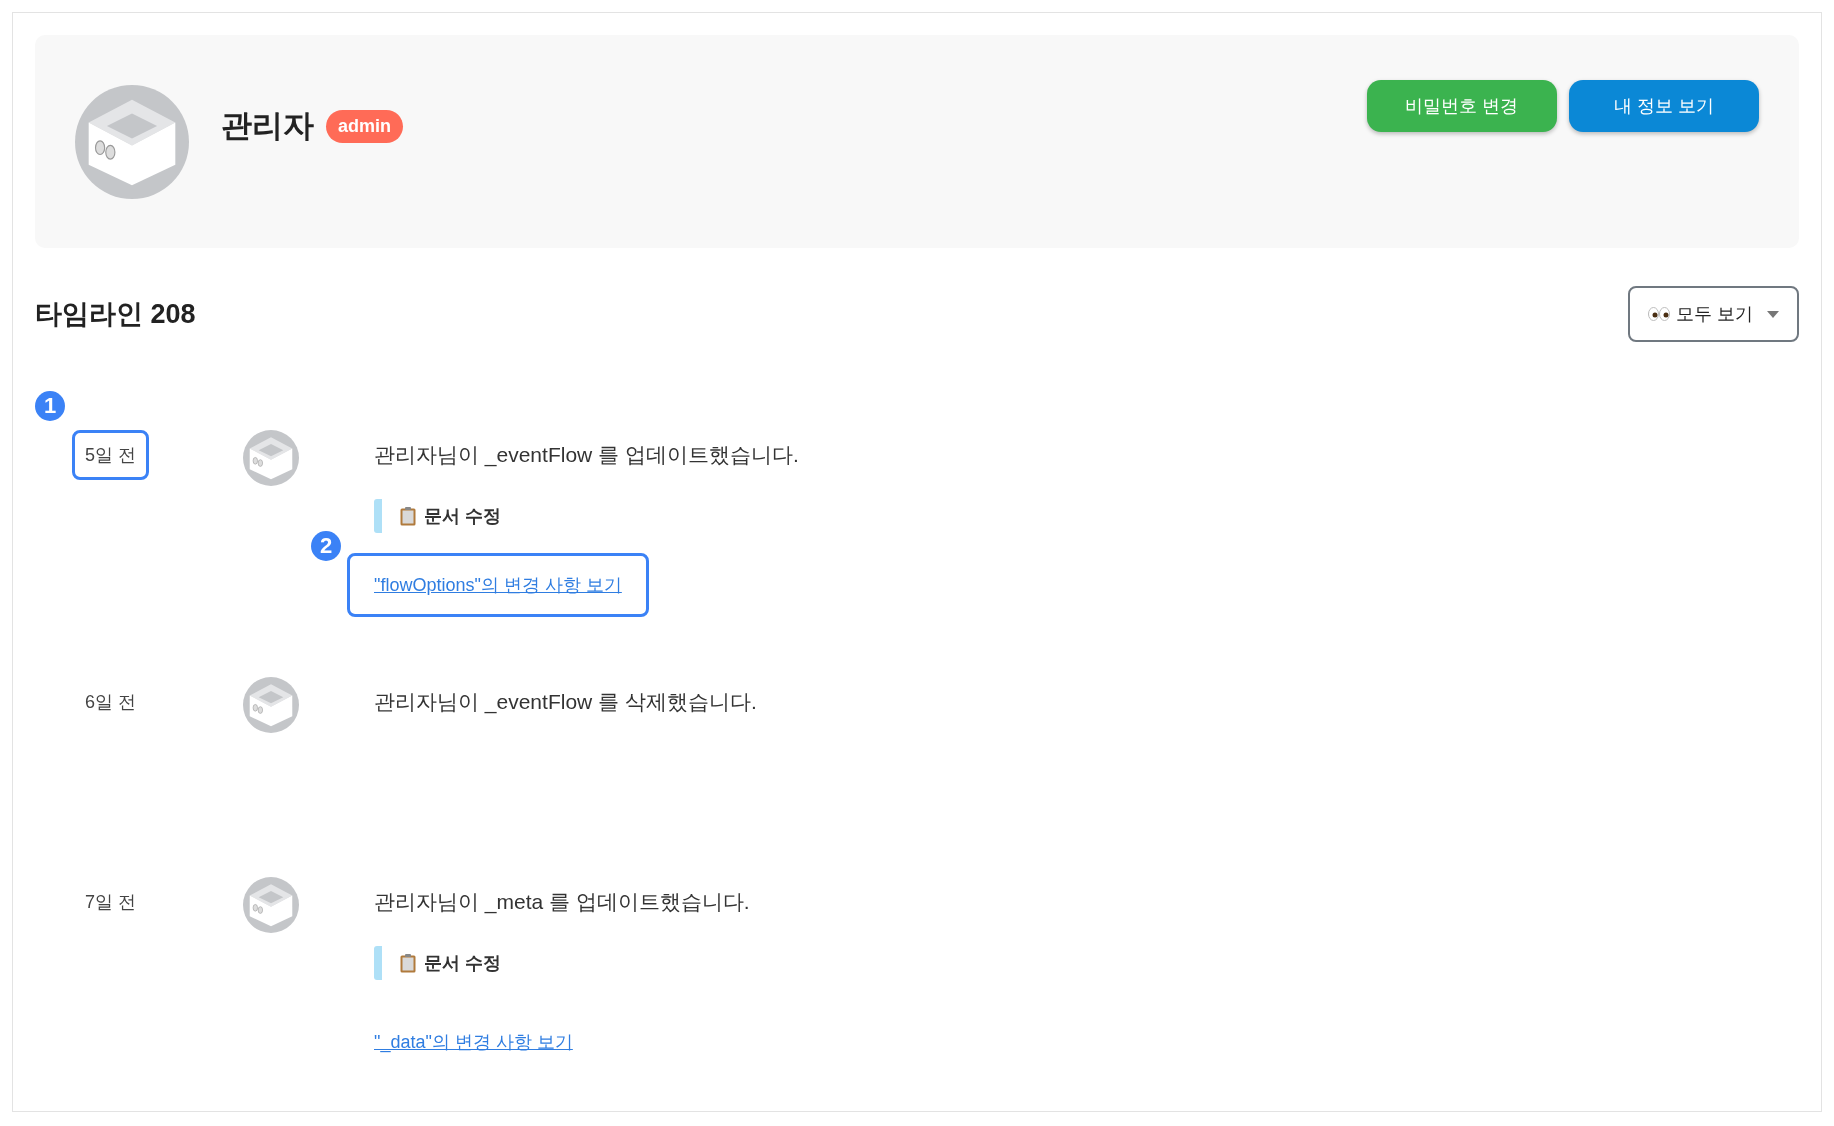 This screenshot has width=1834, height=1126. What do you see at coordinates (473, 1042) in the screenshot?
I see `view-changes-link: "_data"의 변경 사항 보기` at bounding box center [473, 1042].